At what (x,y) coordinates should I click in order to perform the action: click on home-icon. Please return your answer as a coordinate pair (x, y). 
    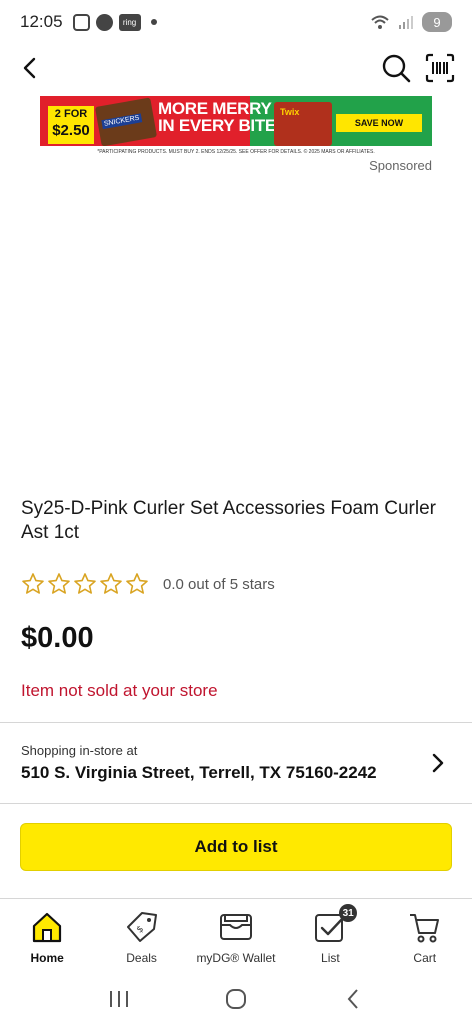
    Looking at the image, I should click on (47, 927).